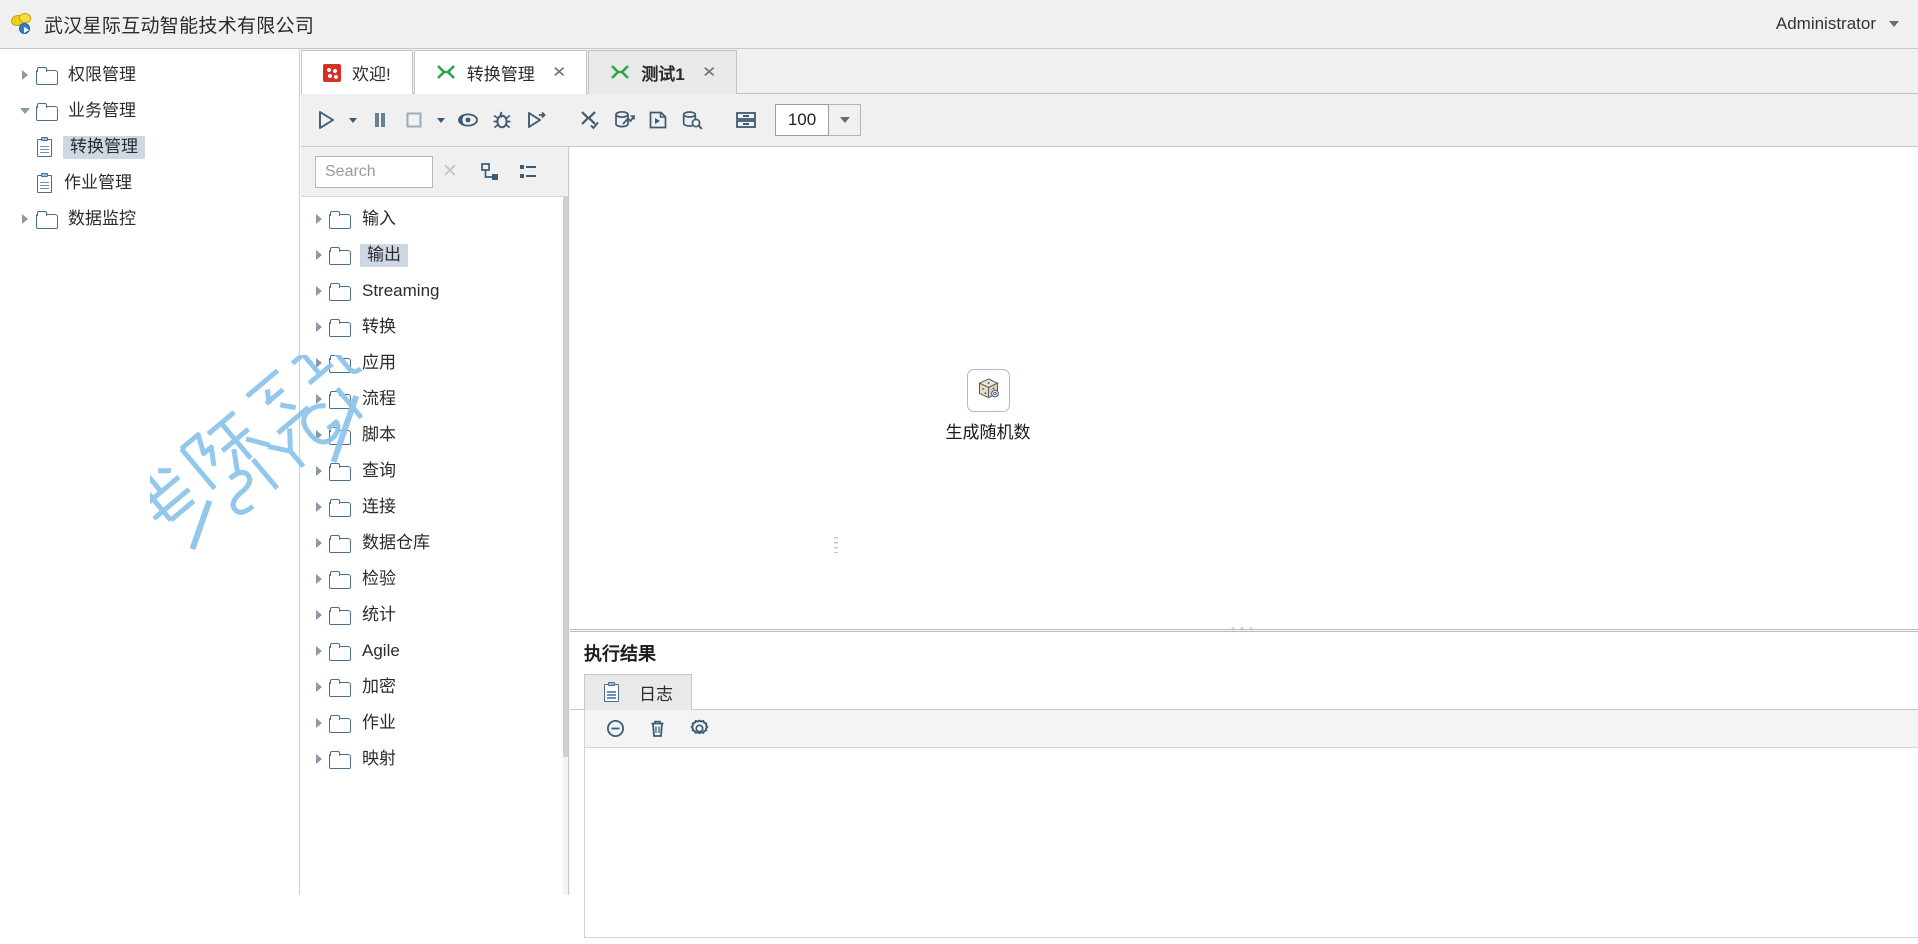 The width and height of the screenshot is (1918, 944). I want to click on palette-item-label: 流程, so click(379, 398).